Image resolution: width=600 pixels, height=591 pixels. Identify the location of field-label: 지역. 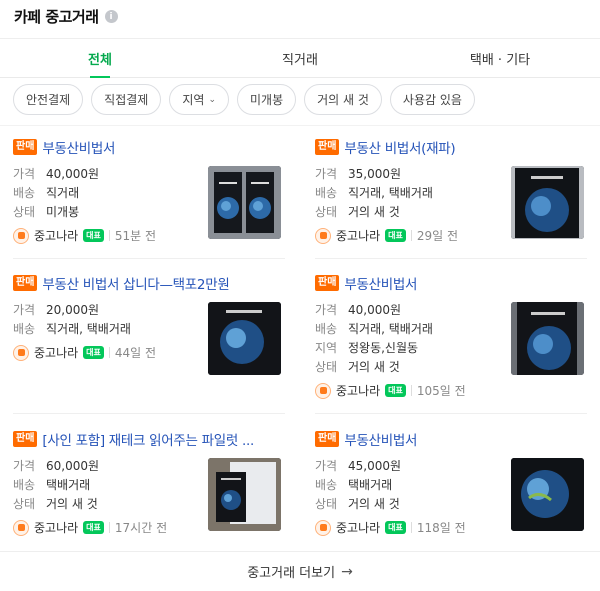
(326, 348).